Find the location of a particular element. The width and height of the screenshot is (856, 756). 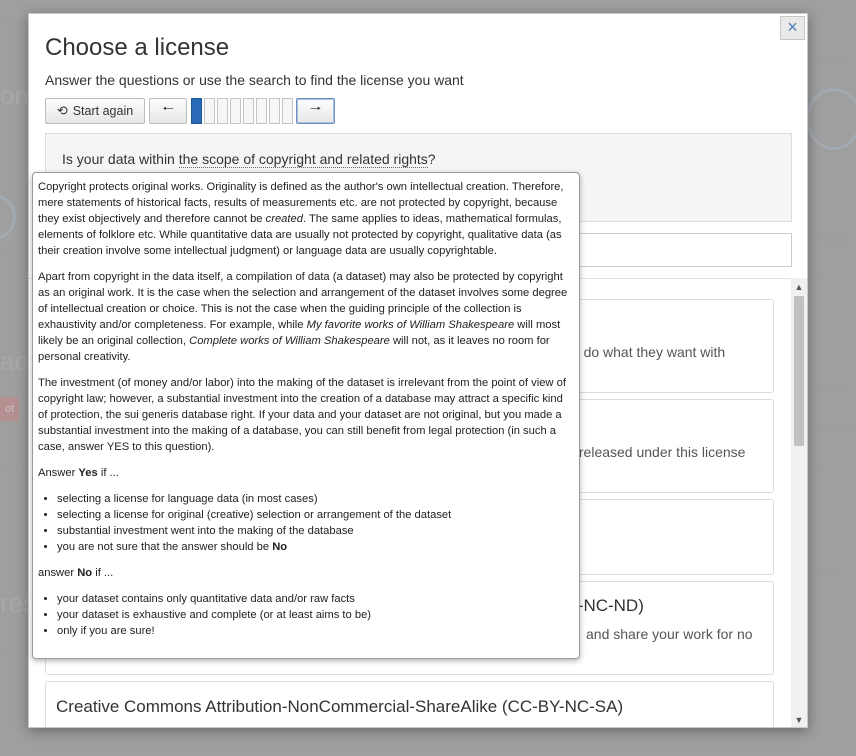

arrow-left-icon: 🠐 is located at coordinates (168, 108).